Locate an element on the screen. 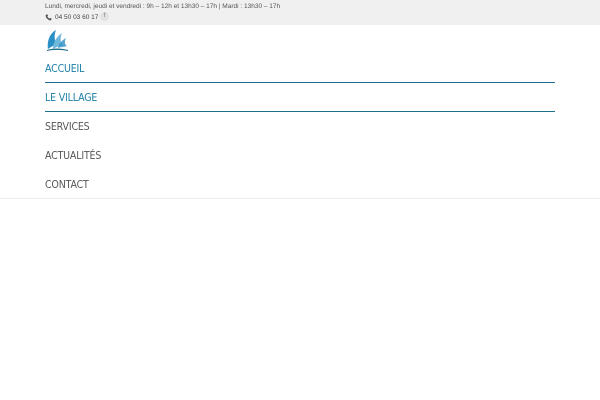 Image resolution: width=600 pixels, height=400 pixels. site-logo is located at coordinates (57, 40).